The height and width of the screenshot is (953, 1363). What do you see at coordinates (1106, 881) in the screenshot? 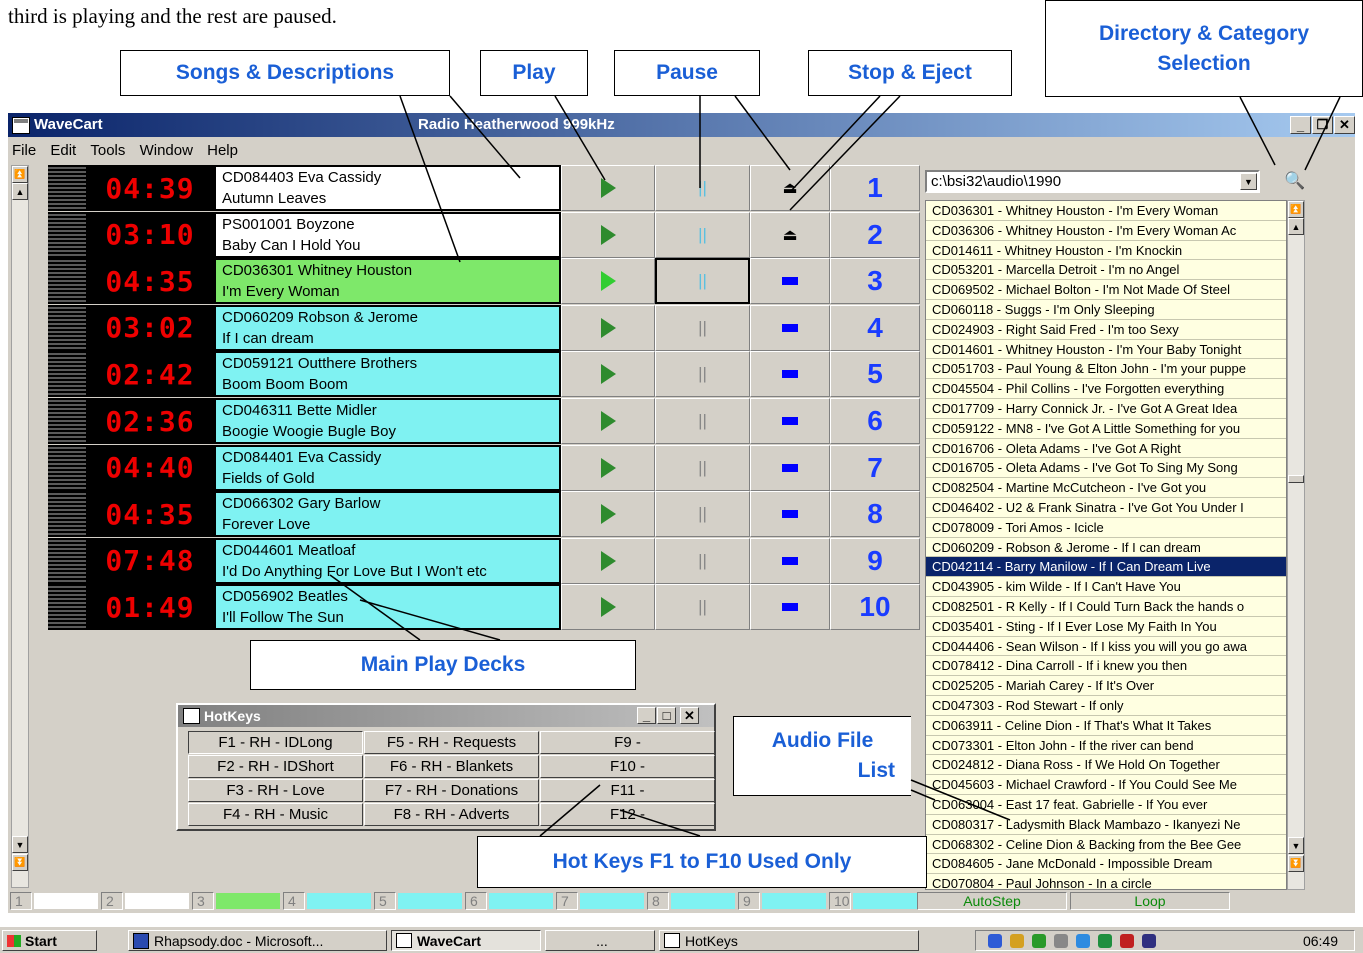
I see `file-list-item: CD070804 - Paul Johnson - In a circle` at bounding box center [1106, 881].